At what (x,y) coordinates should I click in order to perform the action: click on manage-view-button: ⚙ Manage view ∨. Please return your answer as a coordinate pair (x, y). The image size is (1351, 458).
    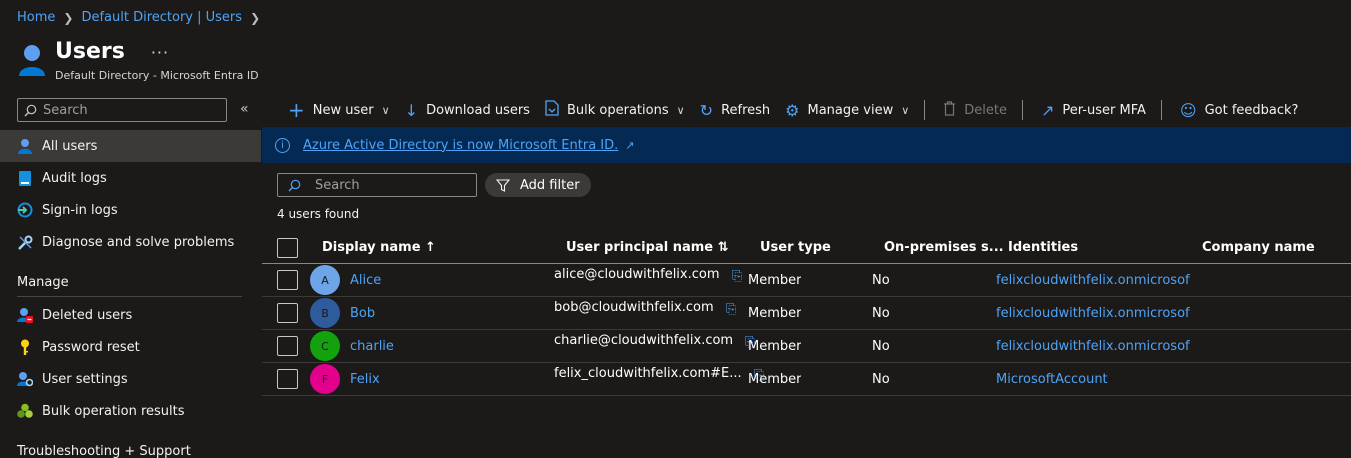
    Looking at the image, I should click on (847, 110).